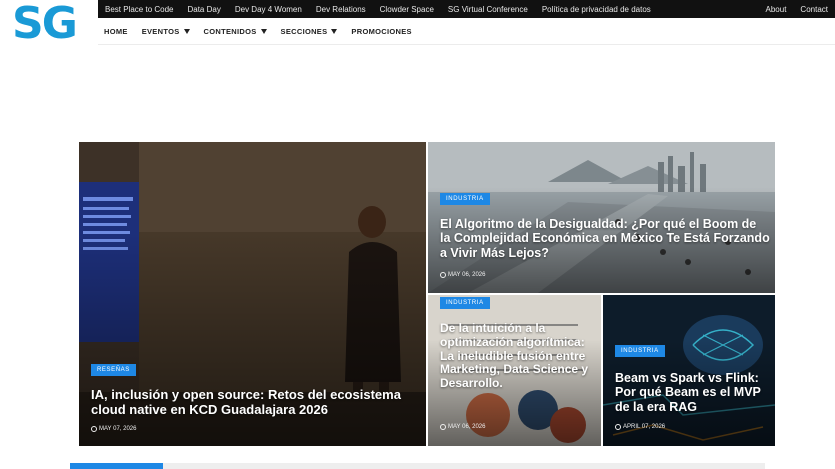 The height and width of the screenshot is (469, 835). Describe the element at coordinates (139, 9) in the screenshot. I see `toplink-best-place-to-code: Best Place to Code` at that location.